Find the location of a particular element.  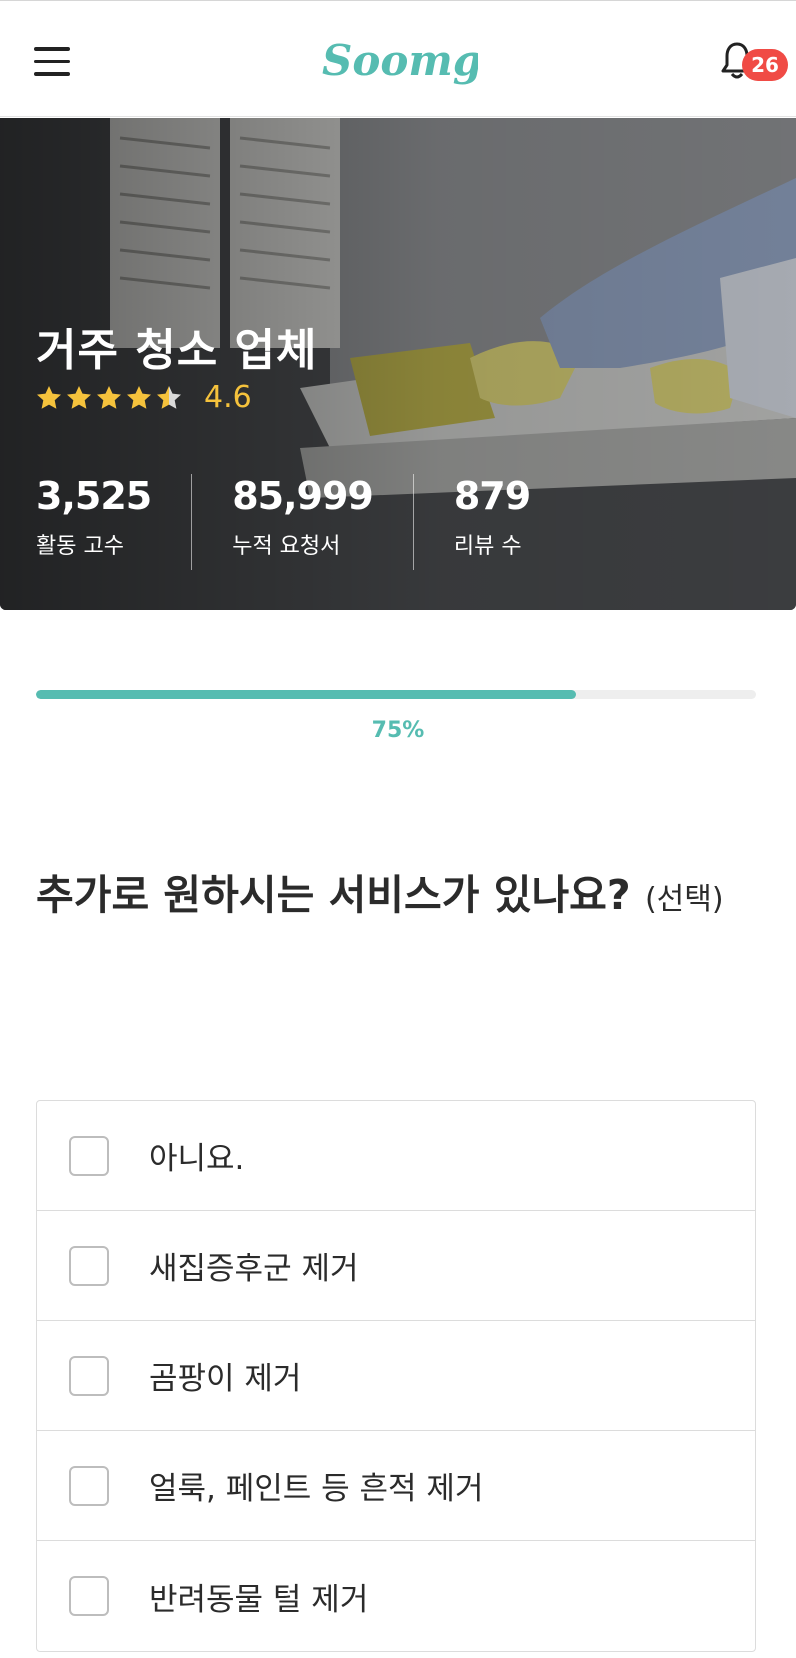

option-item: 얼룩, 페인트 등 흔적 제거 is located at coordinates (396, 1486).